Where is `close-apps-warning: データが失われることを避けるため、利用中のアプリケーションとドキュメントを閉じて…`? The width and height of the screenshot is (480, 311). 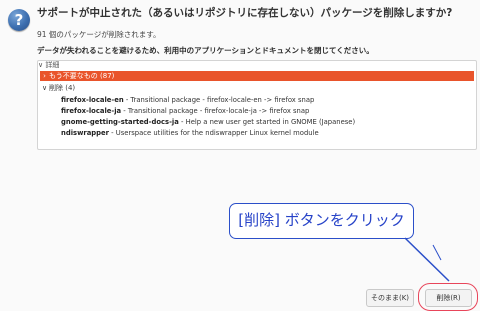
close-apps-warning: データが失われることを避けるため、利用中のアプリケーションとドキュメントを閉じて… is located at coordinates (205, 50).